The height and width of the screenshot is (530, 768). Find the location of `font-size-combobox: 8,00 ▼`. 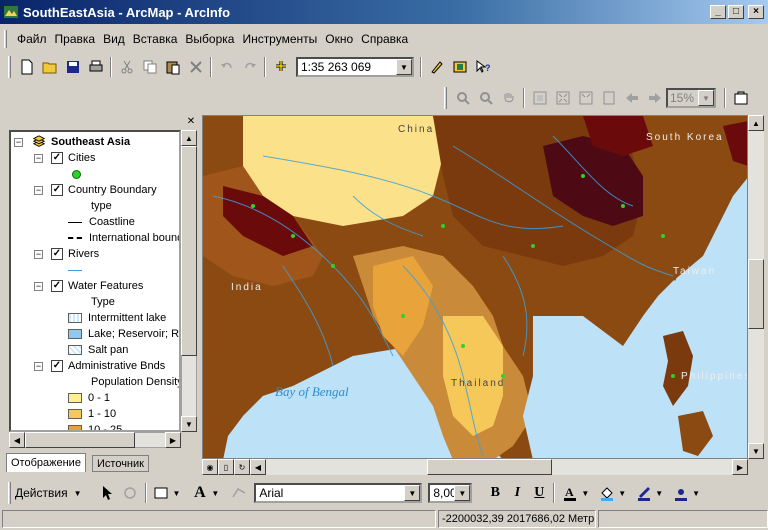

font-size-combobox: 8,00 ▼ is located at coordinates (450, 493).